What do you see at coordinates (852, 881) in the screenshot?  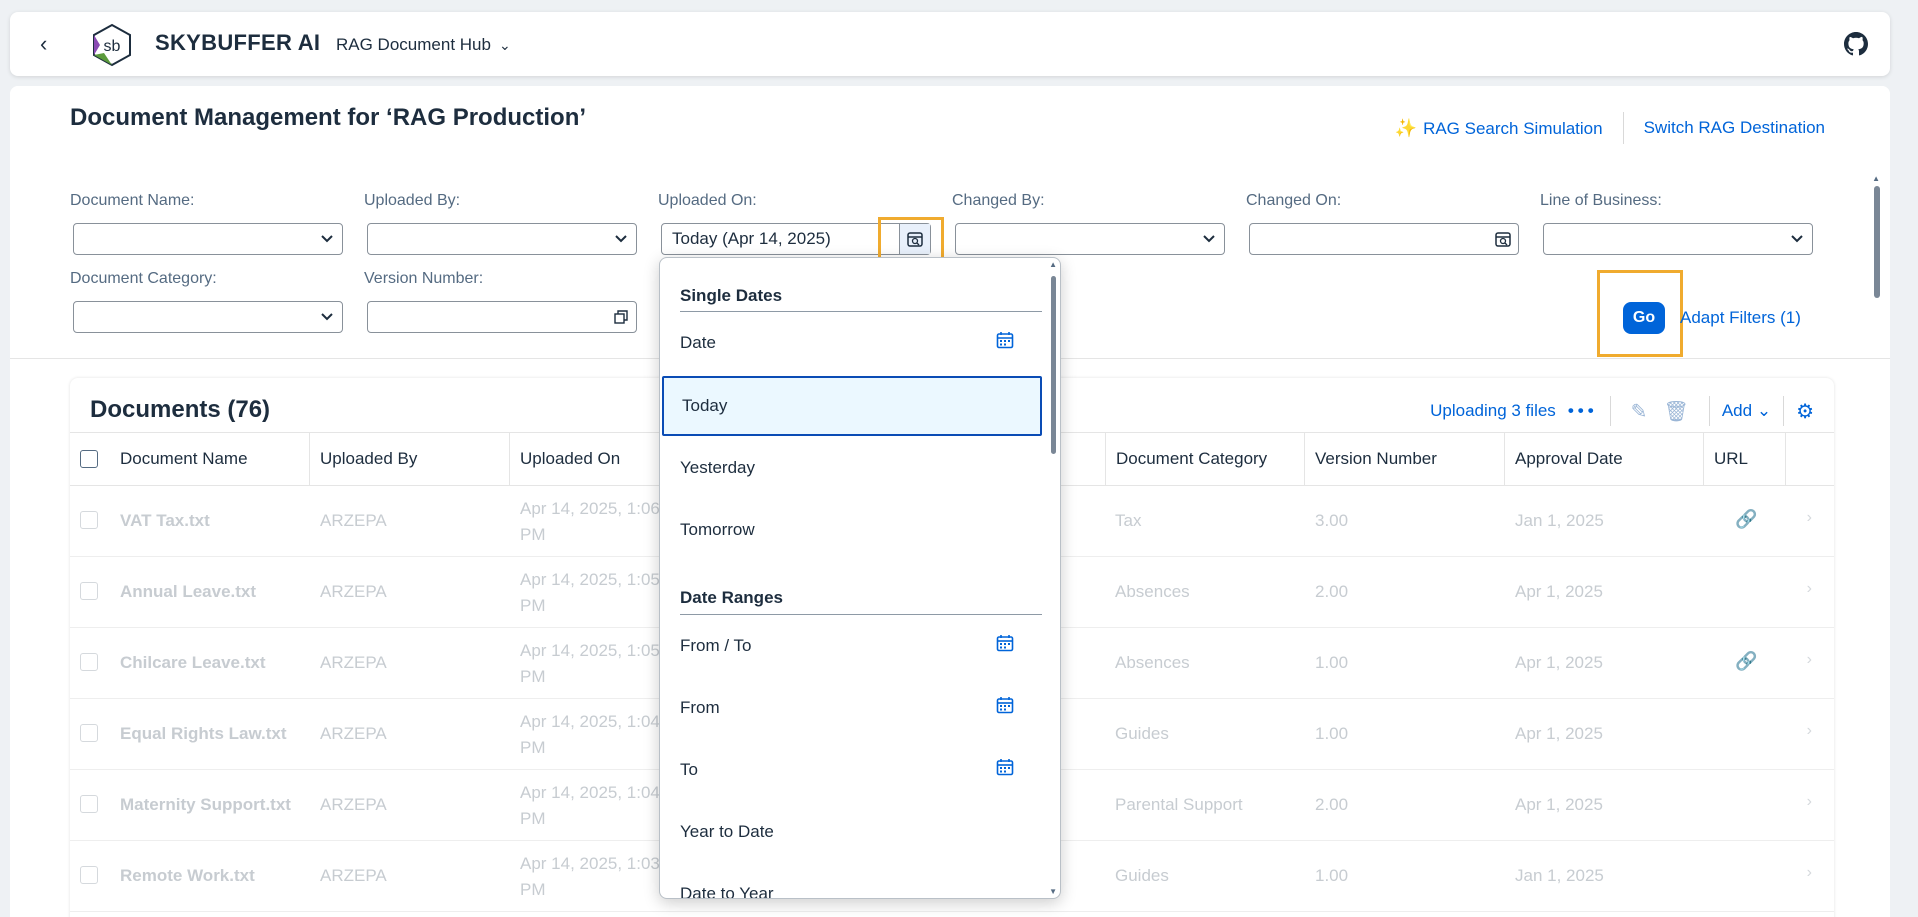 I see `option-date-to-year: Date to Year` at bounding box center [852, 881].